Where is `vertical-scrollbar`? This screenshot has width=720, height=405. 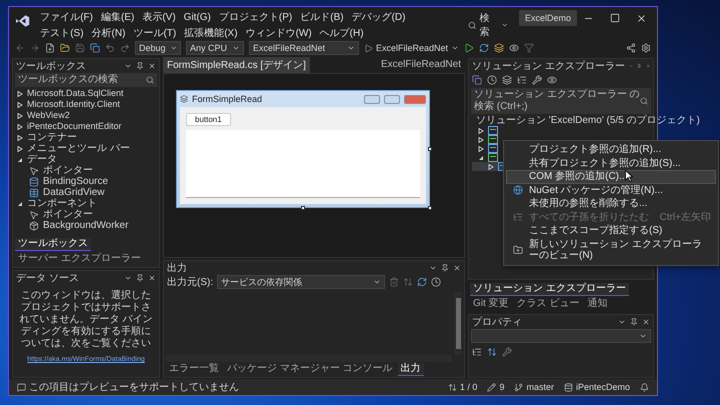 vertical-scrollbar is located at coordinates (458, 323).